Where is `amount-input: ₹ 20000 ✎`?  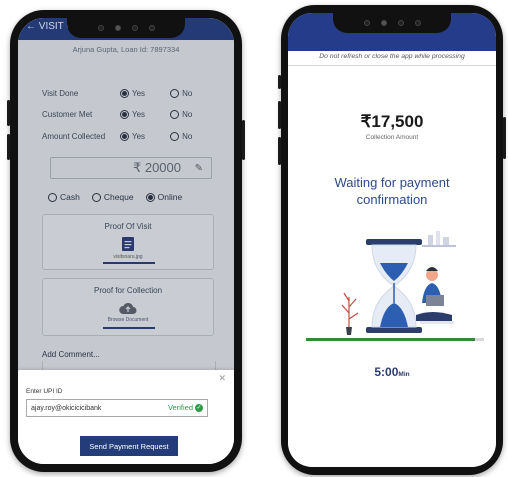
amount-input: ₹ 20000 ✎ is located at coordinates (131, 168).